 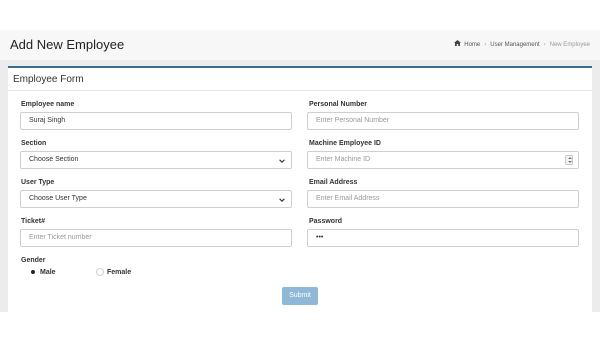 I want to click on employee-name-value: Suraj Singh, so click(x=47, y=120).